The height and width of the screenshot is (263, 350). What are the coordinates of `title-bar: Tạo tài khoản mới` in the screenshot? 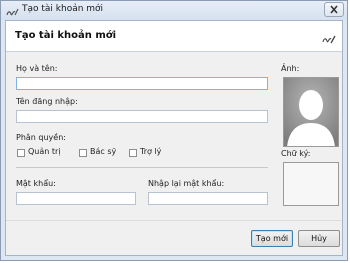 It's located at (174, 10).